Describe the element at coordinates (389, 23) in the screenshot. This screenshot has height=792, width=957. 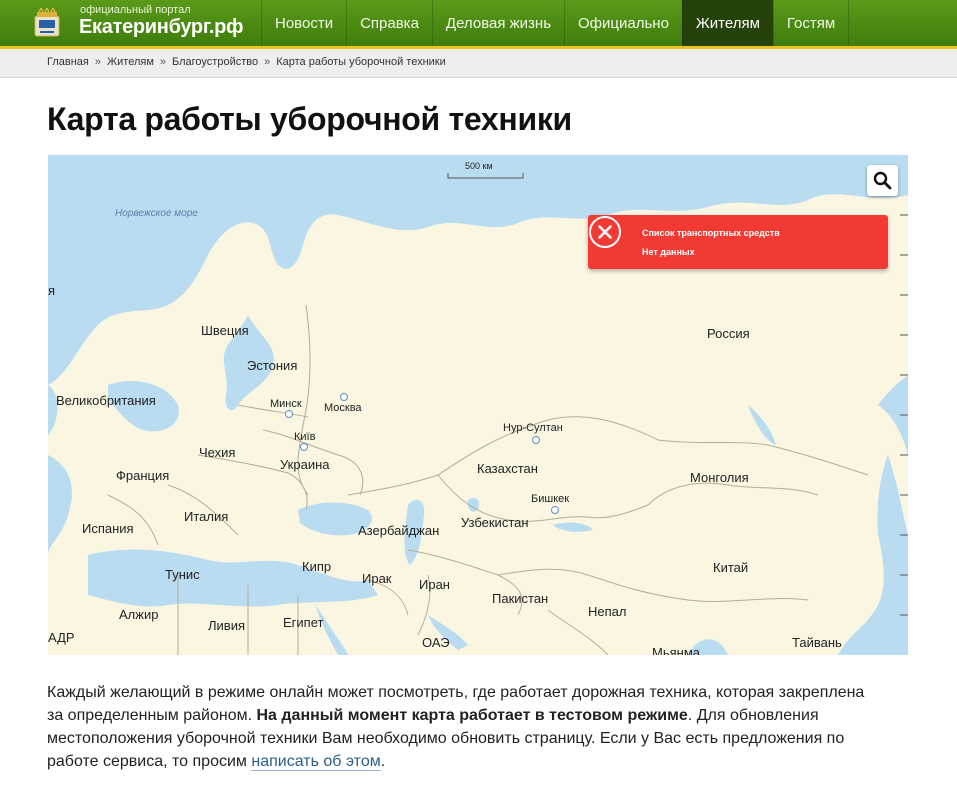
I see `nav-item-help: Справка` at that location.